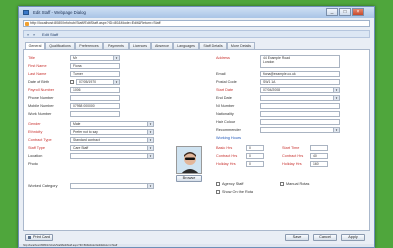 The image size is (393, 248). Describe the element at coordinates (85, 132) in the screenshot. I see `ethnicity-value: Prefer not to say` at that location.